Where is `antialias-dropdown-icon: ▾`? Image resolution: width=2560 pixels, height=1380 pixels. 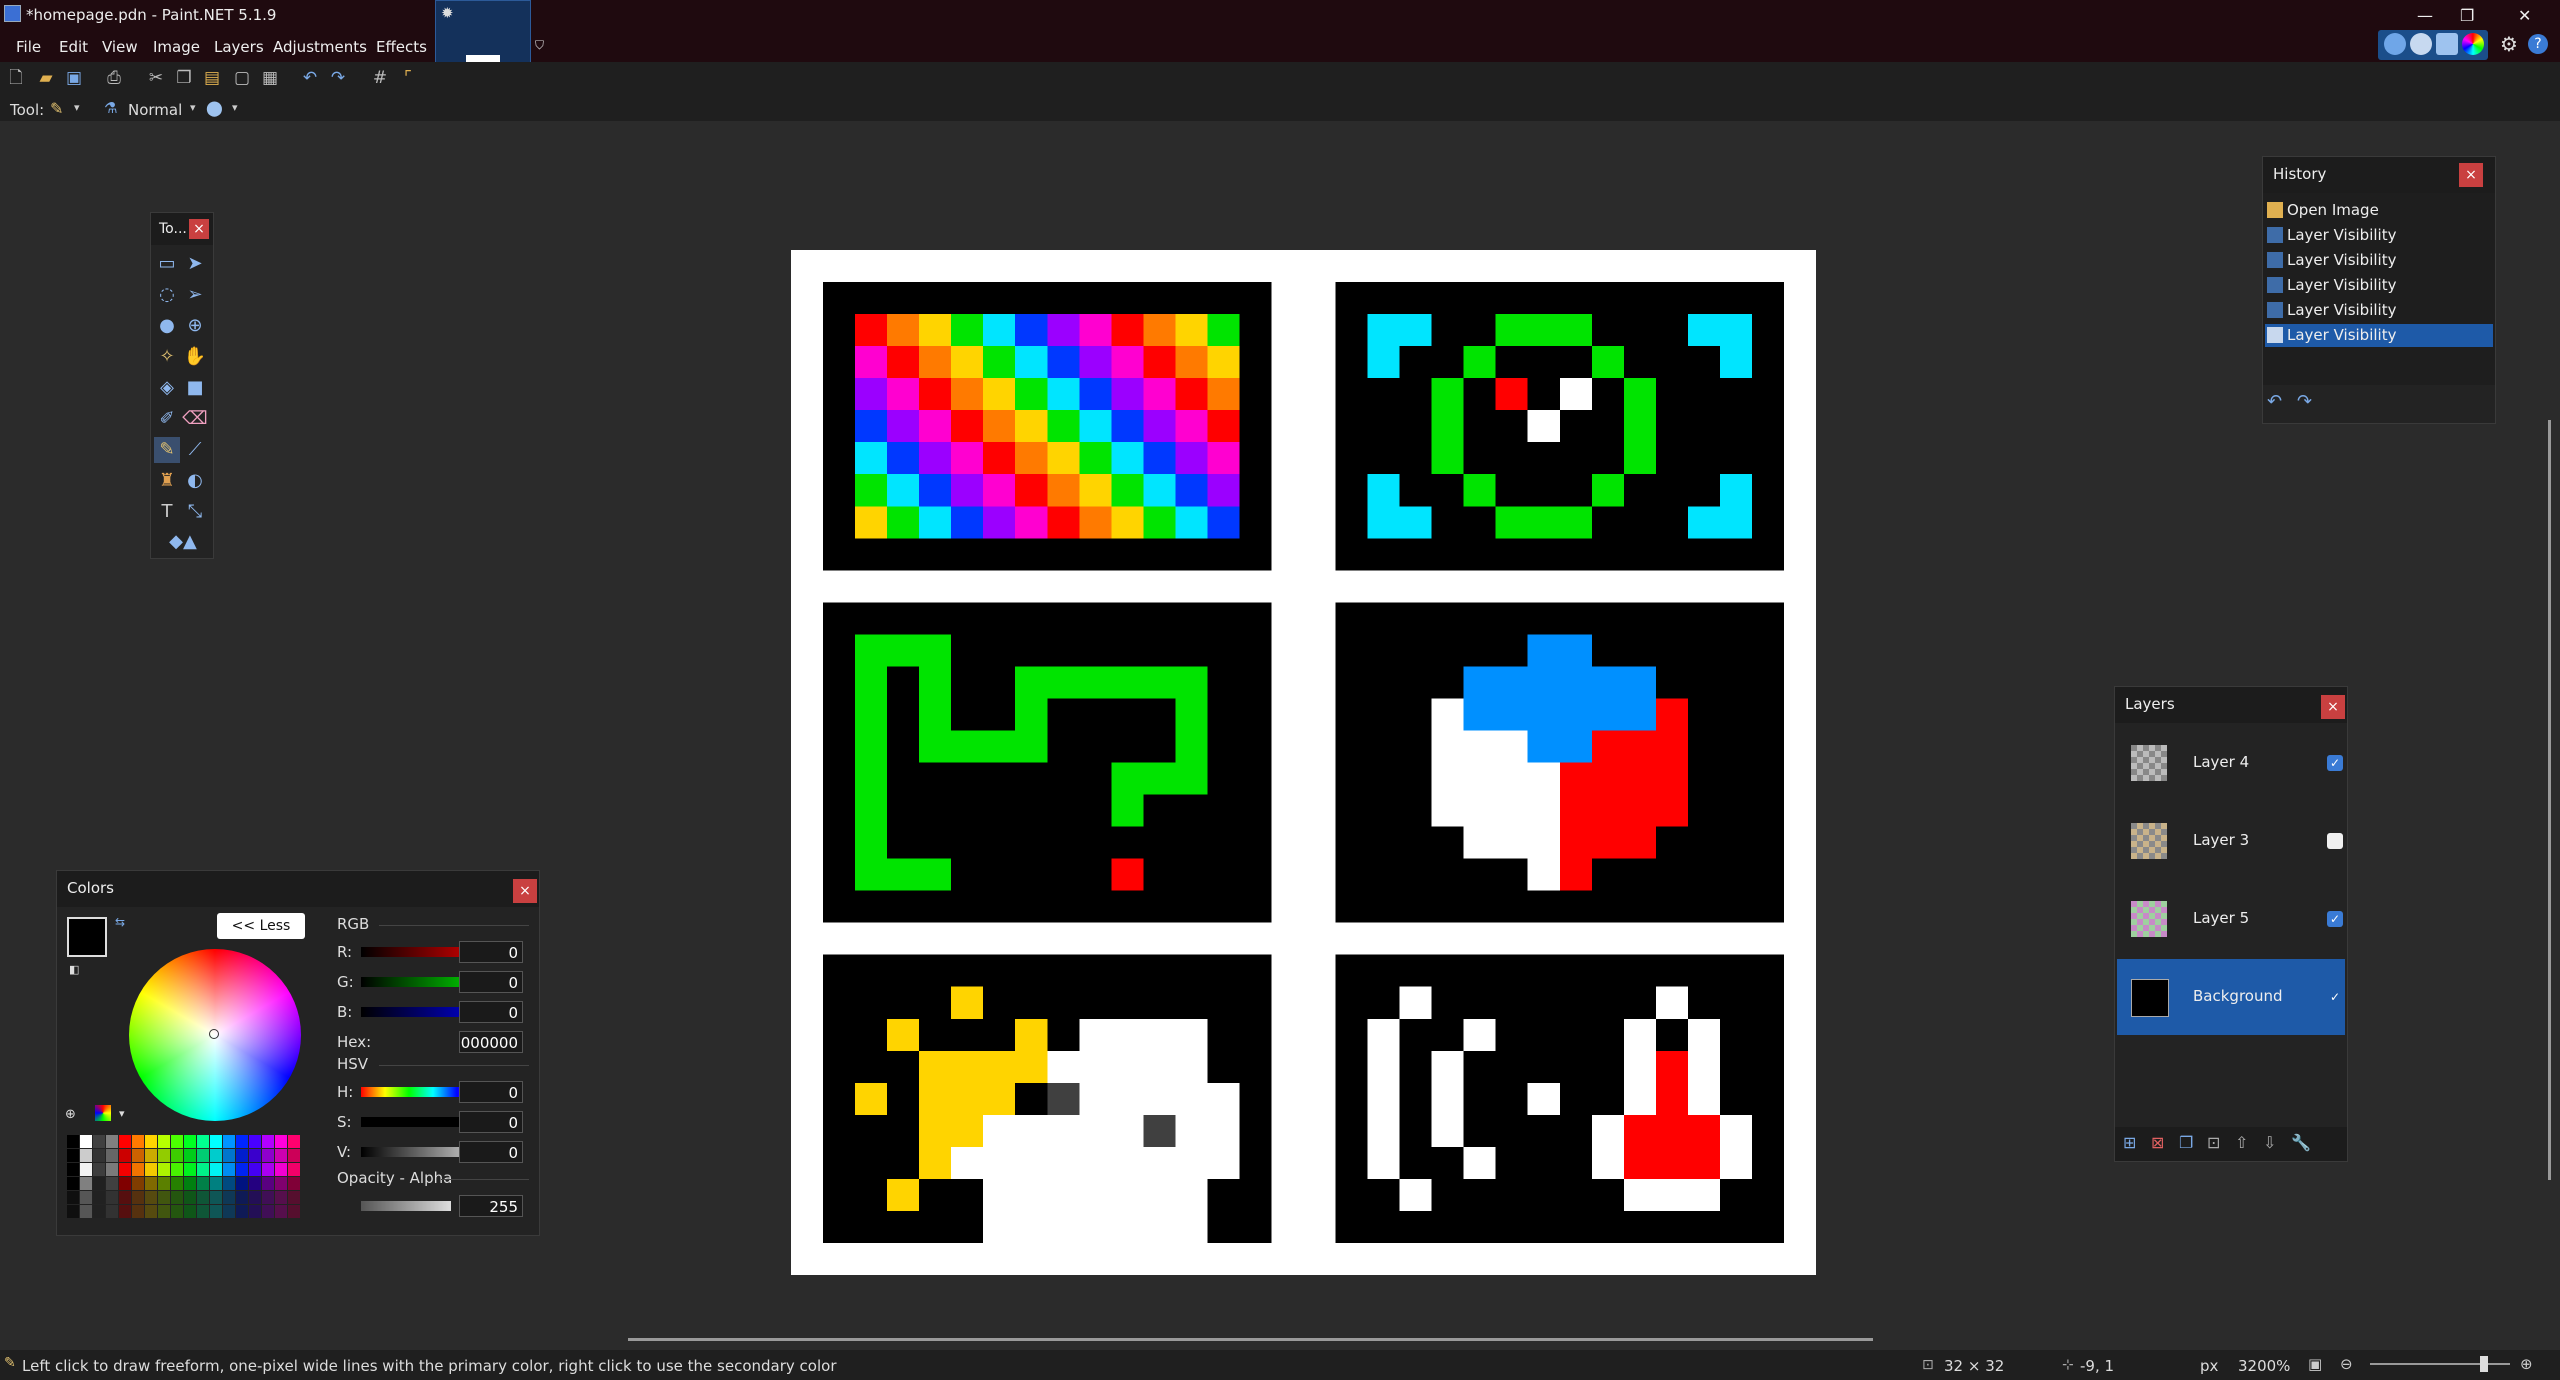 antialias-dropdown-icon: ▾ is located at coordinates (235, 107).